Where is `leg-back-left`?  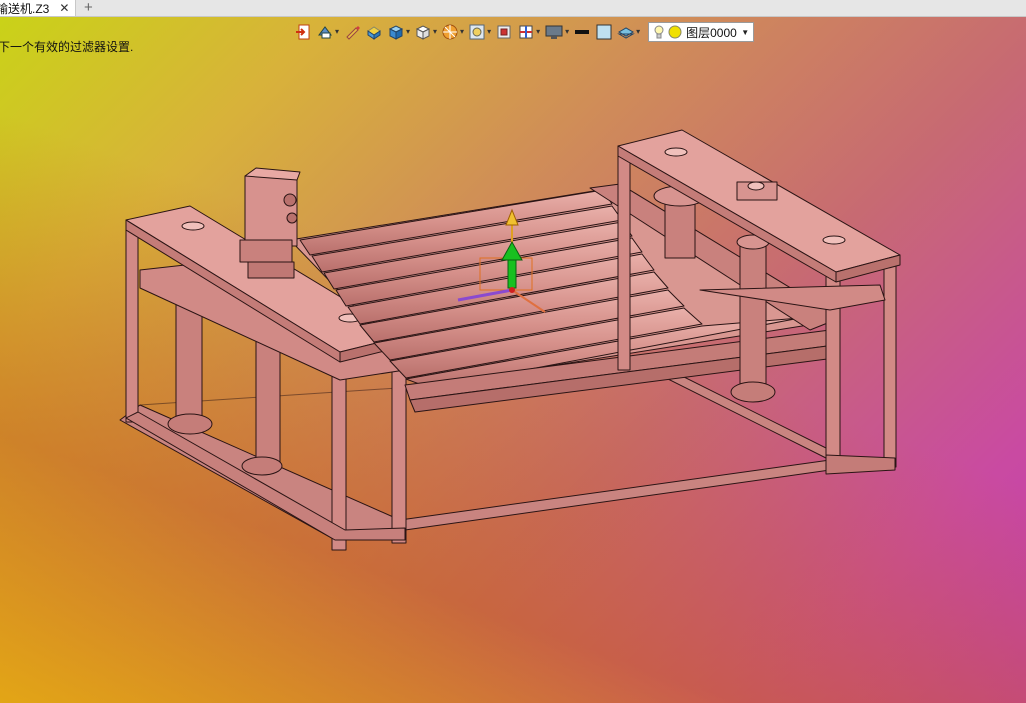 leg-back-left is located at coordinates (132, 322).